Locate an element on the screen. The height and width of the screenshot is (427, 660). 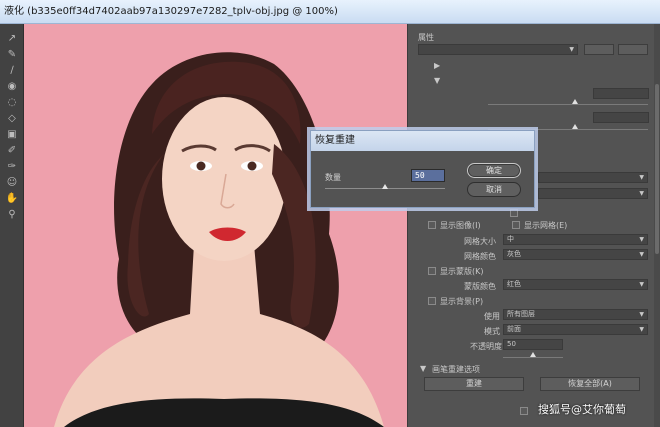
brush-tool-select: ▼ is located at coordinates (498, 49).